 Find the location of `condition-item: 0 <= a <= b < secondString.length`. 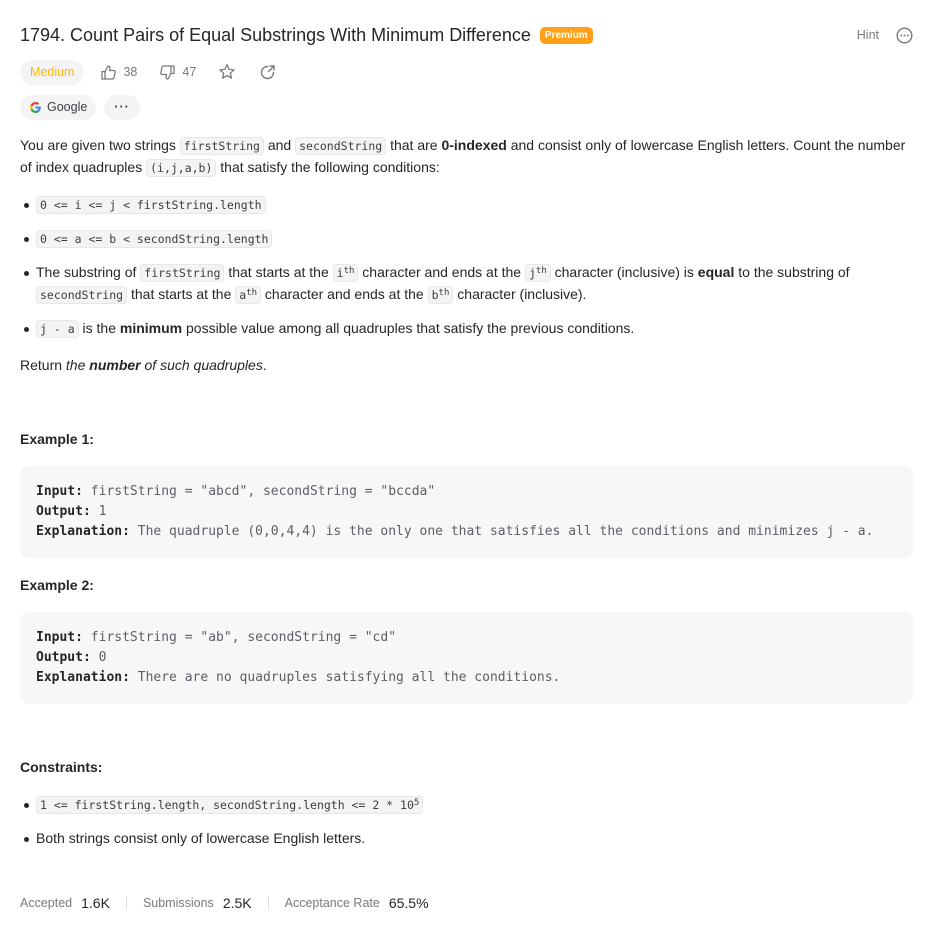

condition-item: 0 <= a <= b < secondString.length is located at coordinates (468, 239).